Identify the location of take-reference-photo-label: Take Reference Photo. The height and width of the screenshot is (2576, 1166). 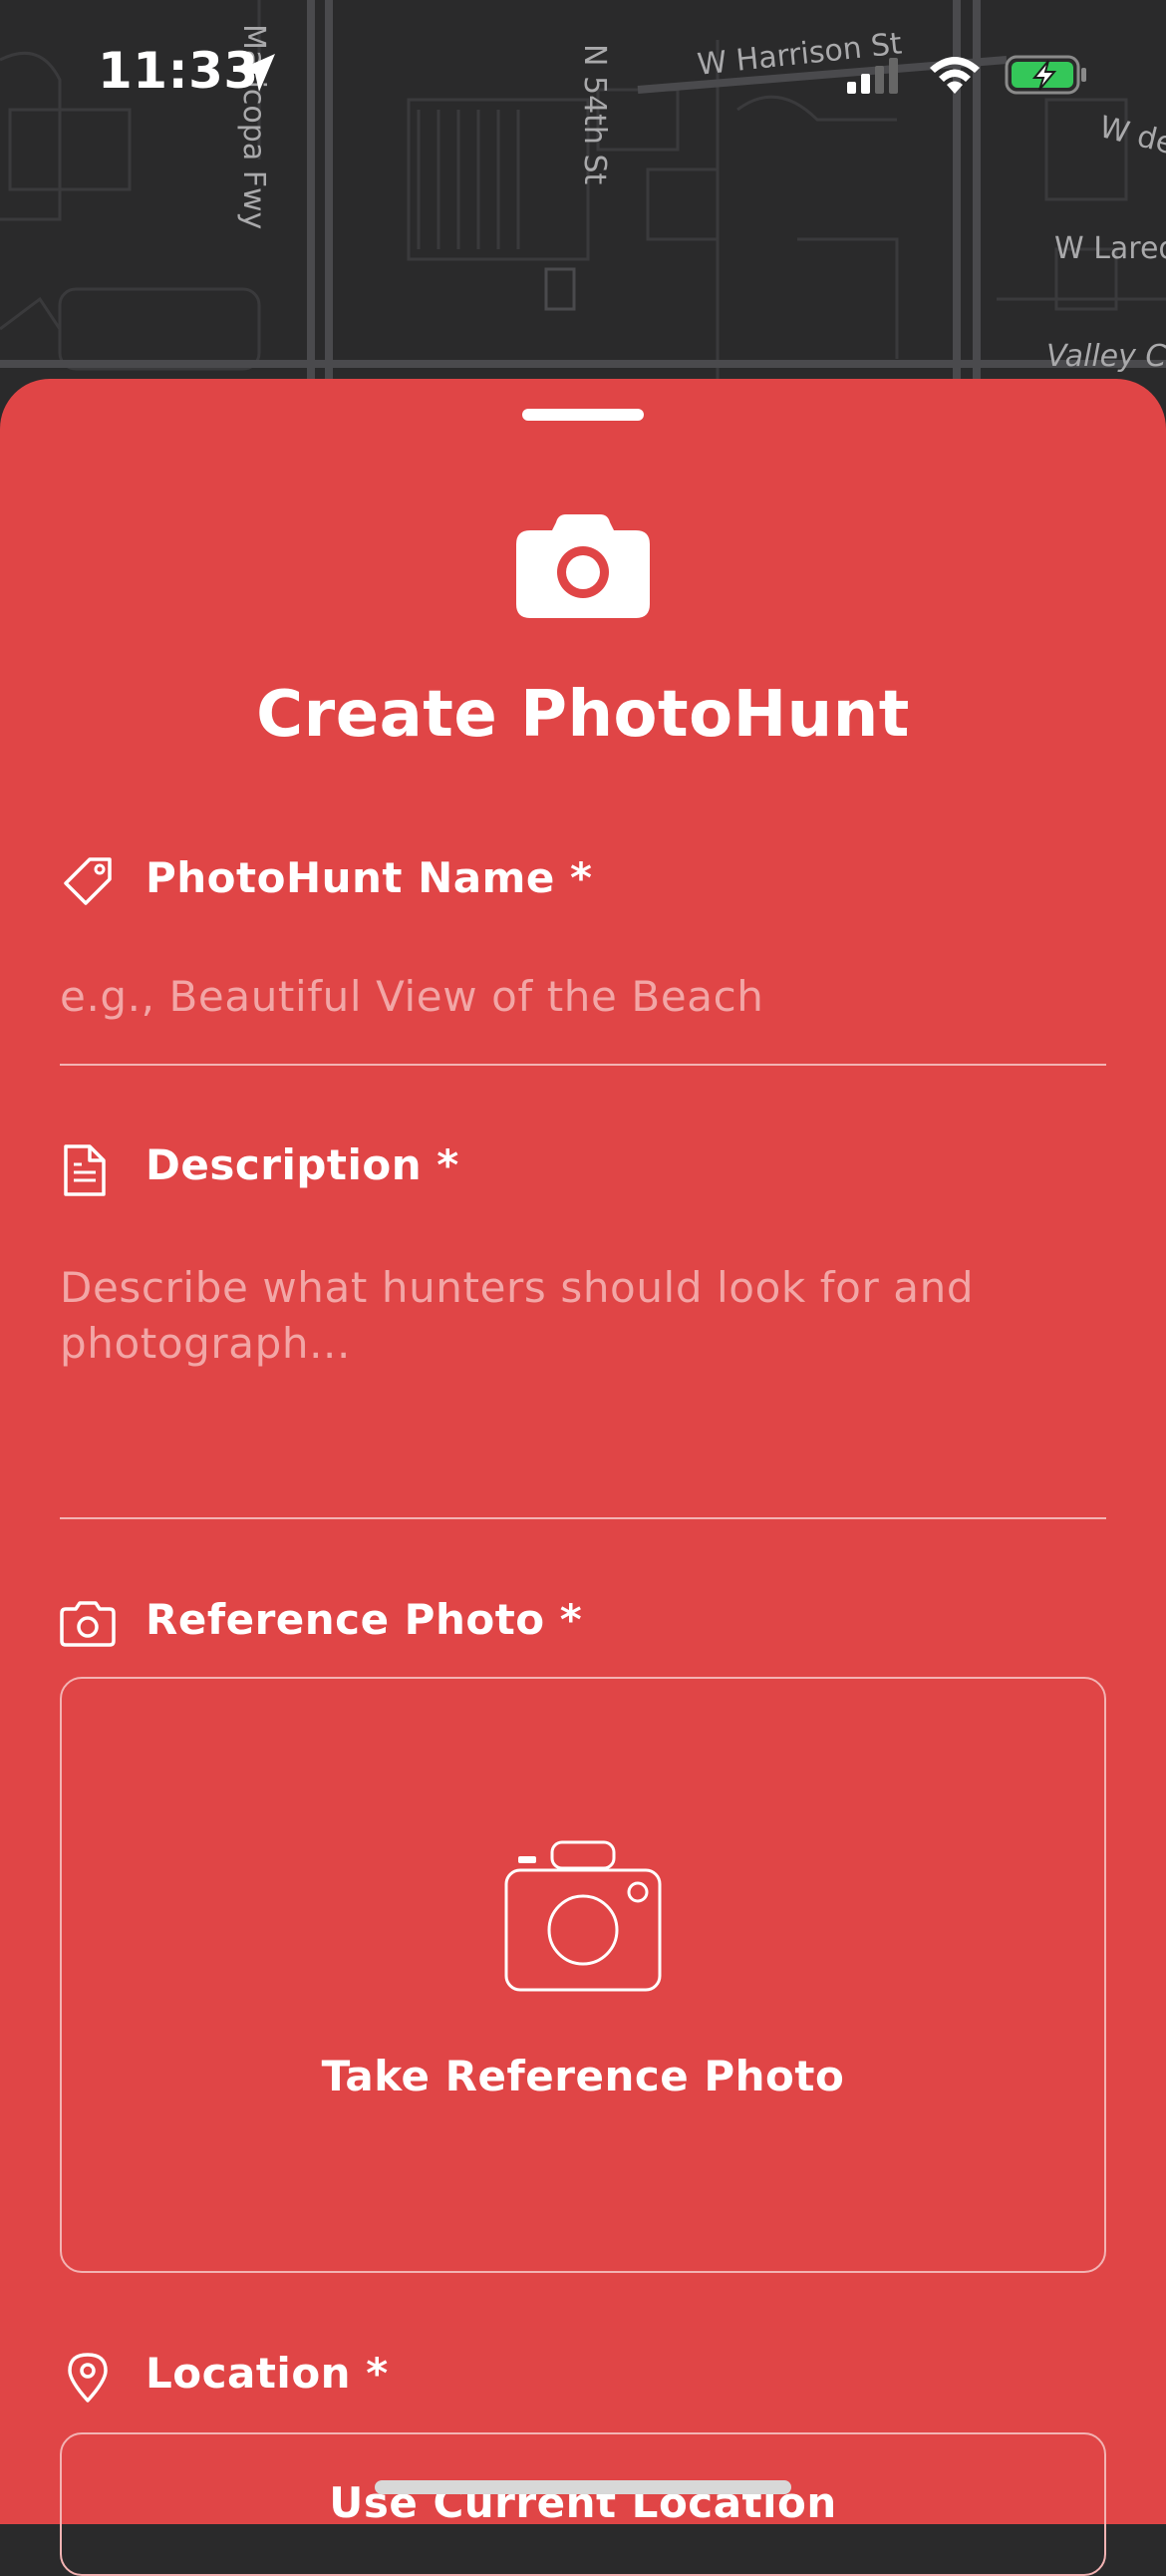
(583, 2076).